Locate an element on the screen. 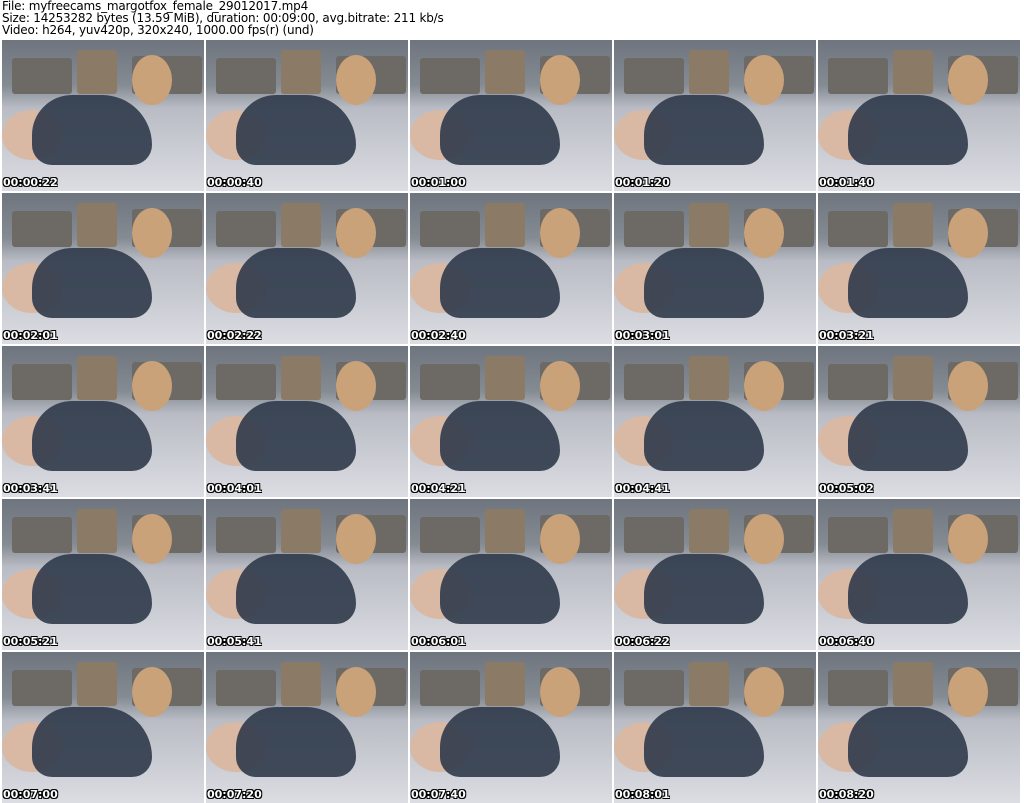 Image resolution: width=1024 pixels, height=803 pixels. video-thumbnail: 00:04:01 is located at coordinates (307, 421).